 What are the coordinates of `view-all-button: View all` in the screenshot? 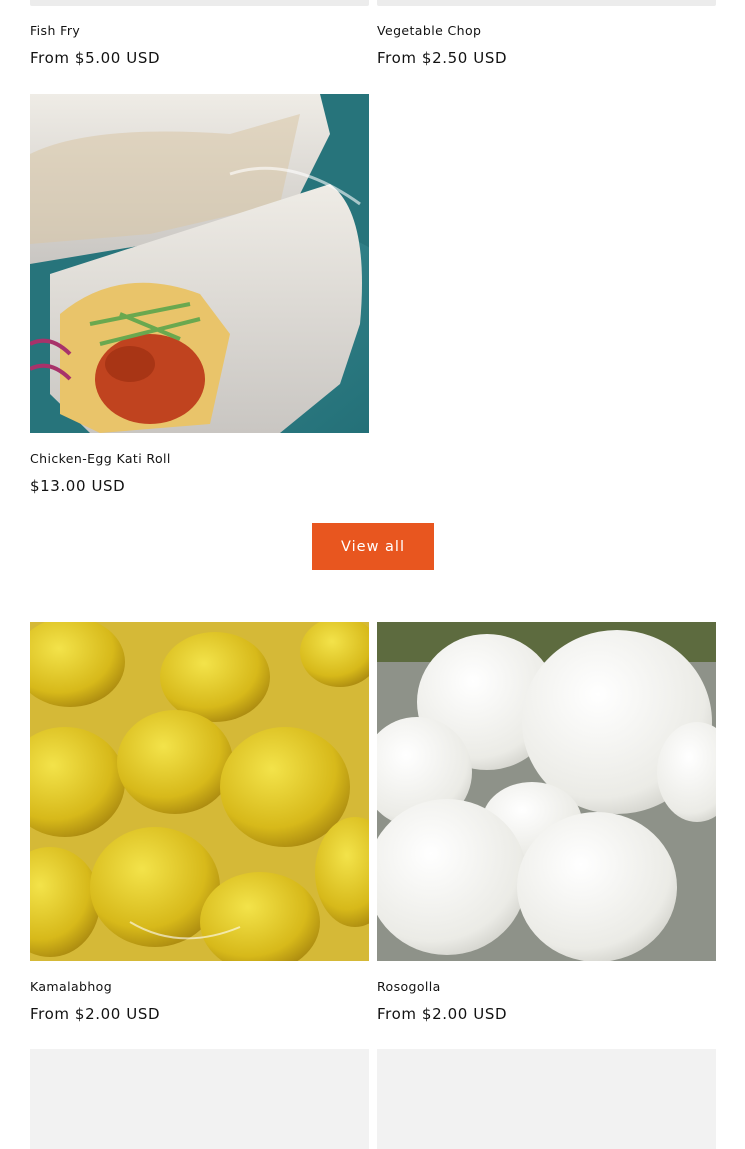 It's located at (373, 546).